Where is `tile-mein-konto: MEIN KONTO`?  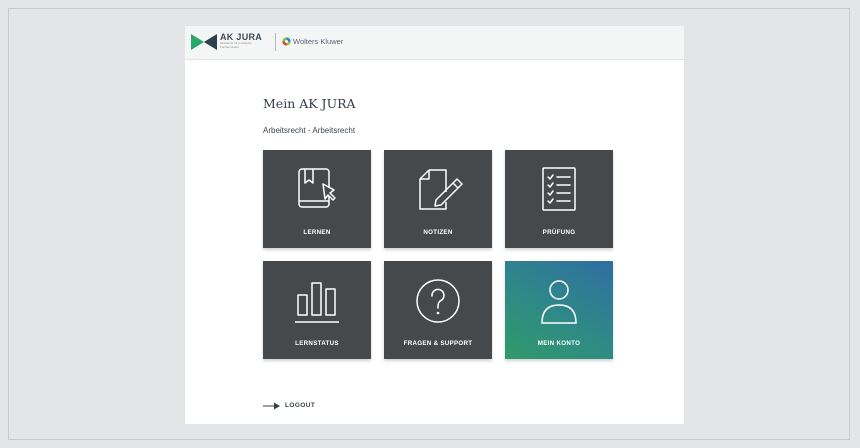 tile-mein-konto: MEIN KONTO is located at coordinates (559, 310).